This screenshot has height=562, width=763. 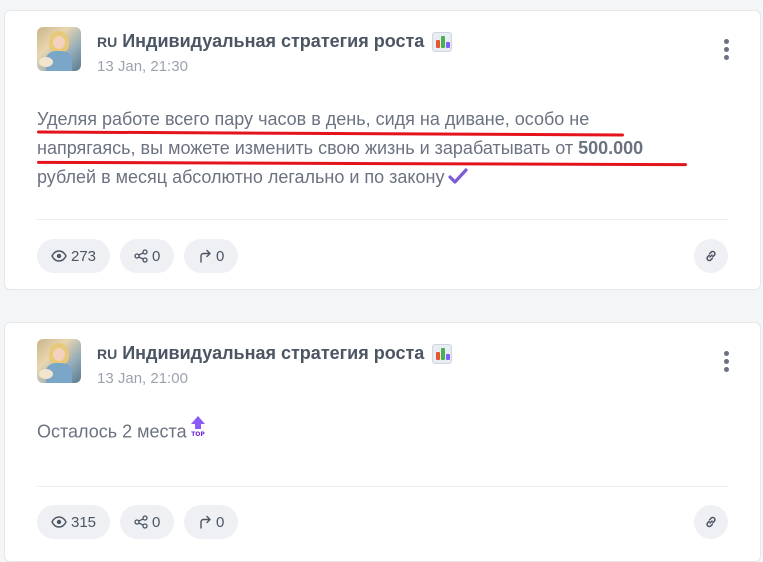 I want to click on top-arrow-icon: TOP, so click(x=198, y=430).